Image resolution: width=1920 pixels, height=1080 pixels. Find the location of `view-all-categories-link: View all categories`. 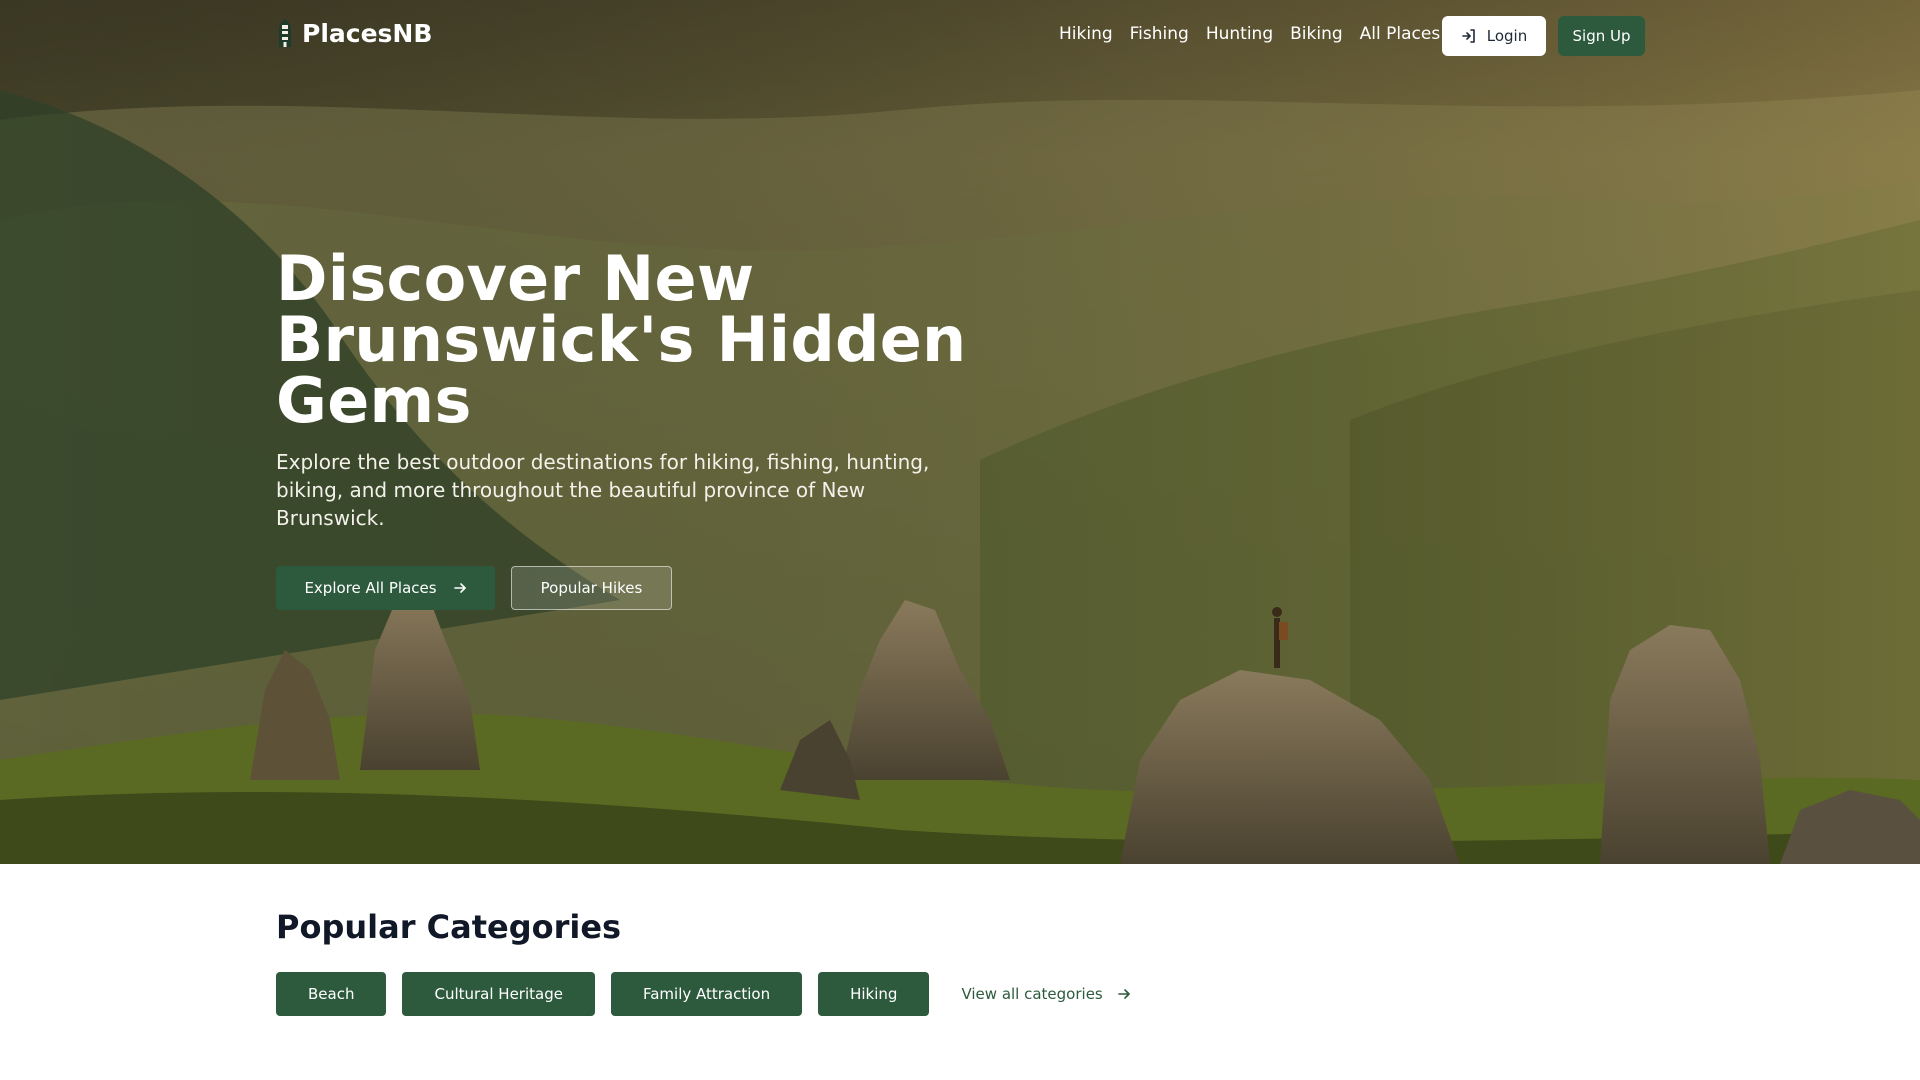

view-all-categories-link: View all categories is located at coordinates (1045, 994).